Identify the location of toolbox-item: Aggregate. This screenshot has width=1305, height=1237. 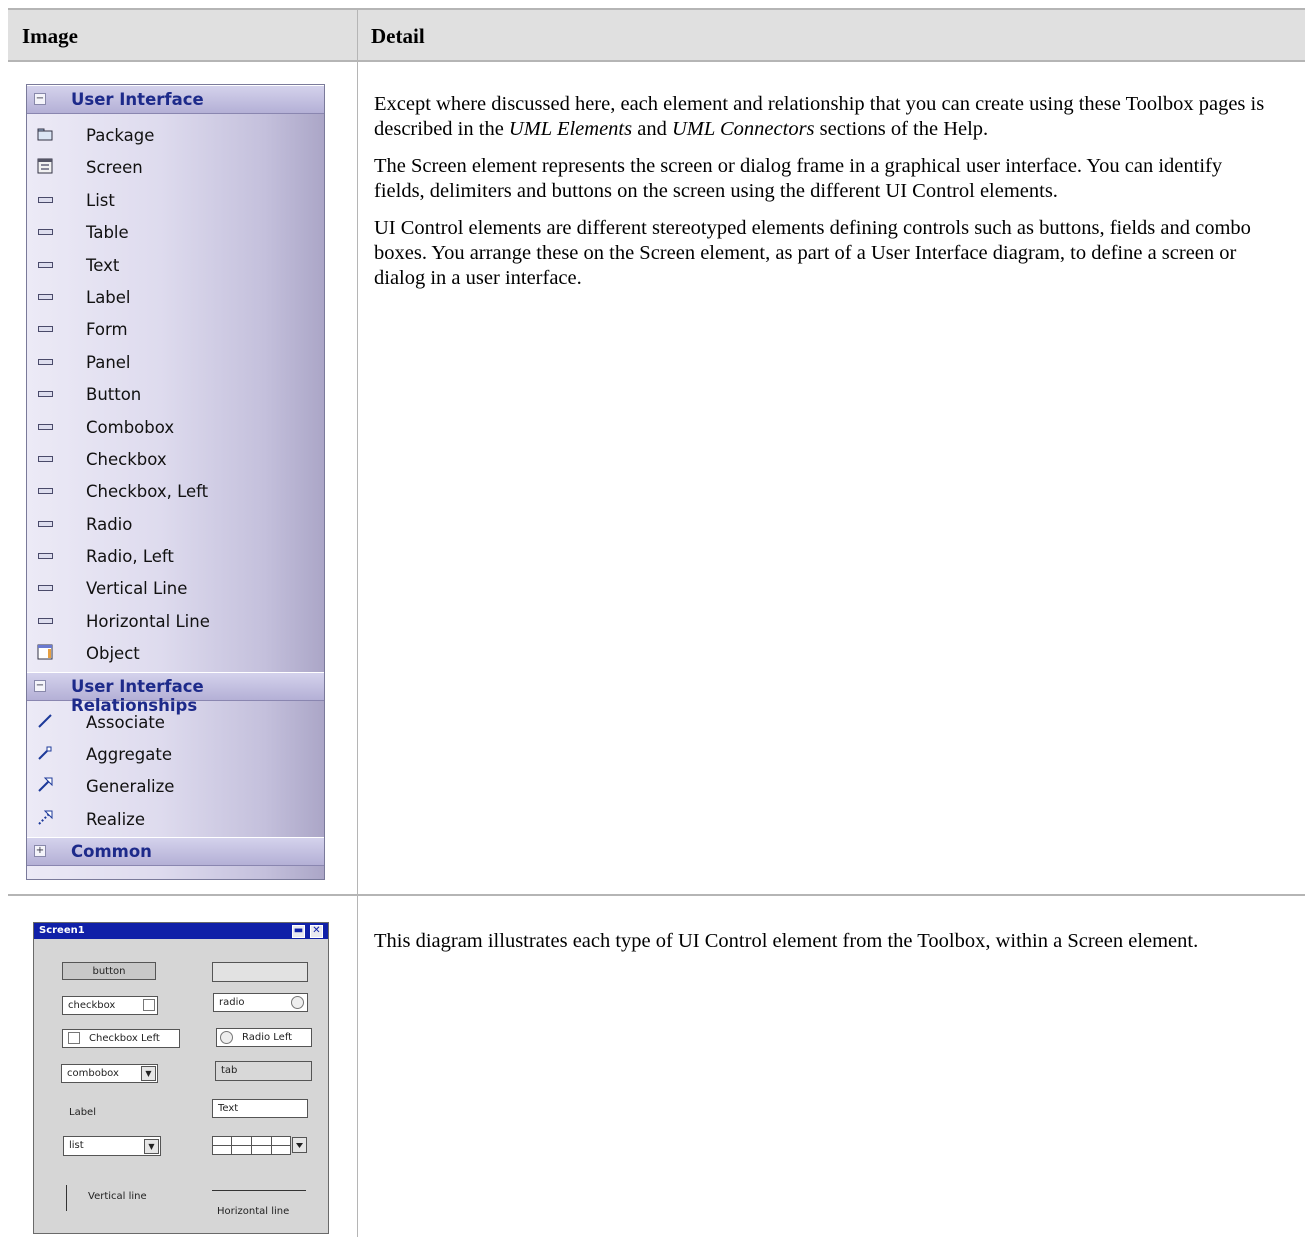
(175, 753).